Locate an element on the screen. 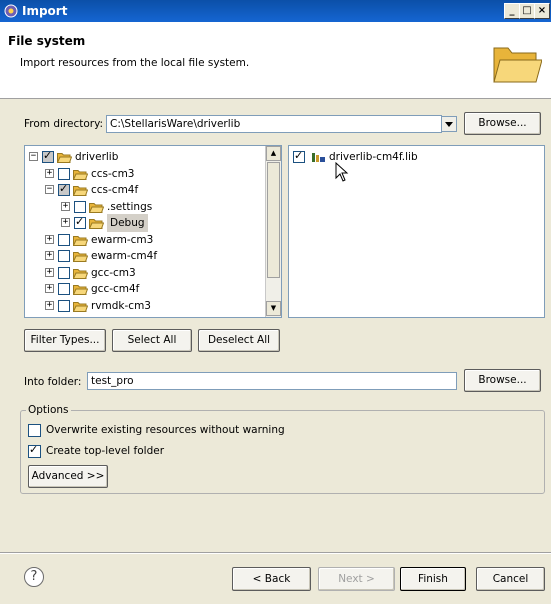 This screenshot has height=604, width=551. tree-item-label: rvmdk-cm3 is located at coordinates (121, 305).